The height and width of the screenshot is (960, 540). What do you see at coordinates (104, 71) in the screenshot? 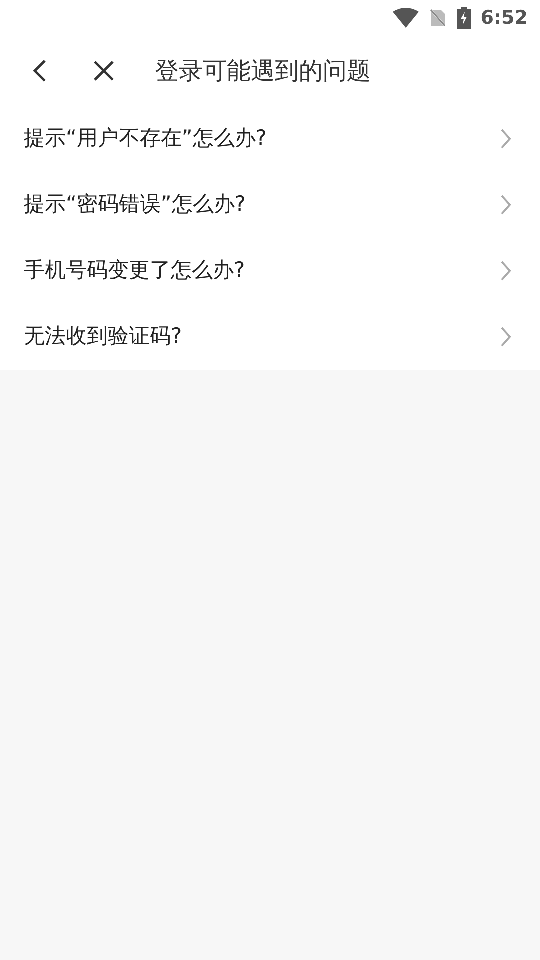
I see `close-icon` at bounding box center [104, 71].